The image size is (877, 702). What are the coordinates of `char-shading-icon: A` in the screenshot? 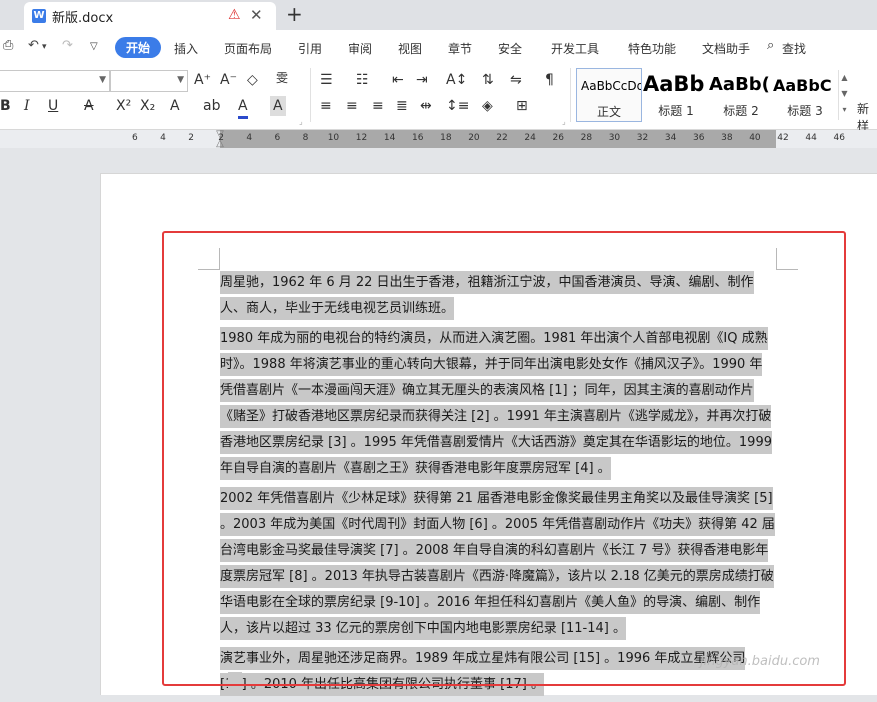 It's located at (278, 106).